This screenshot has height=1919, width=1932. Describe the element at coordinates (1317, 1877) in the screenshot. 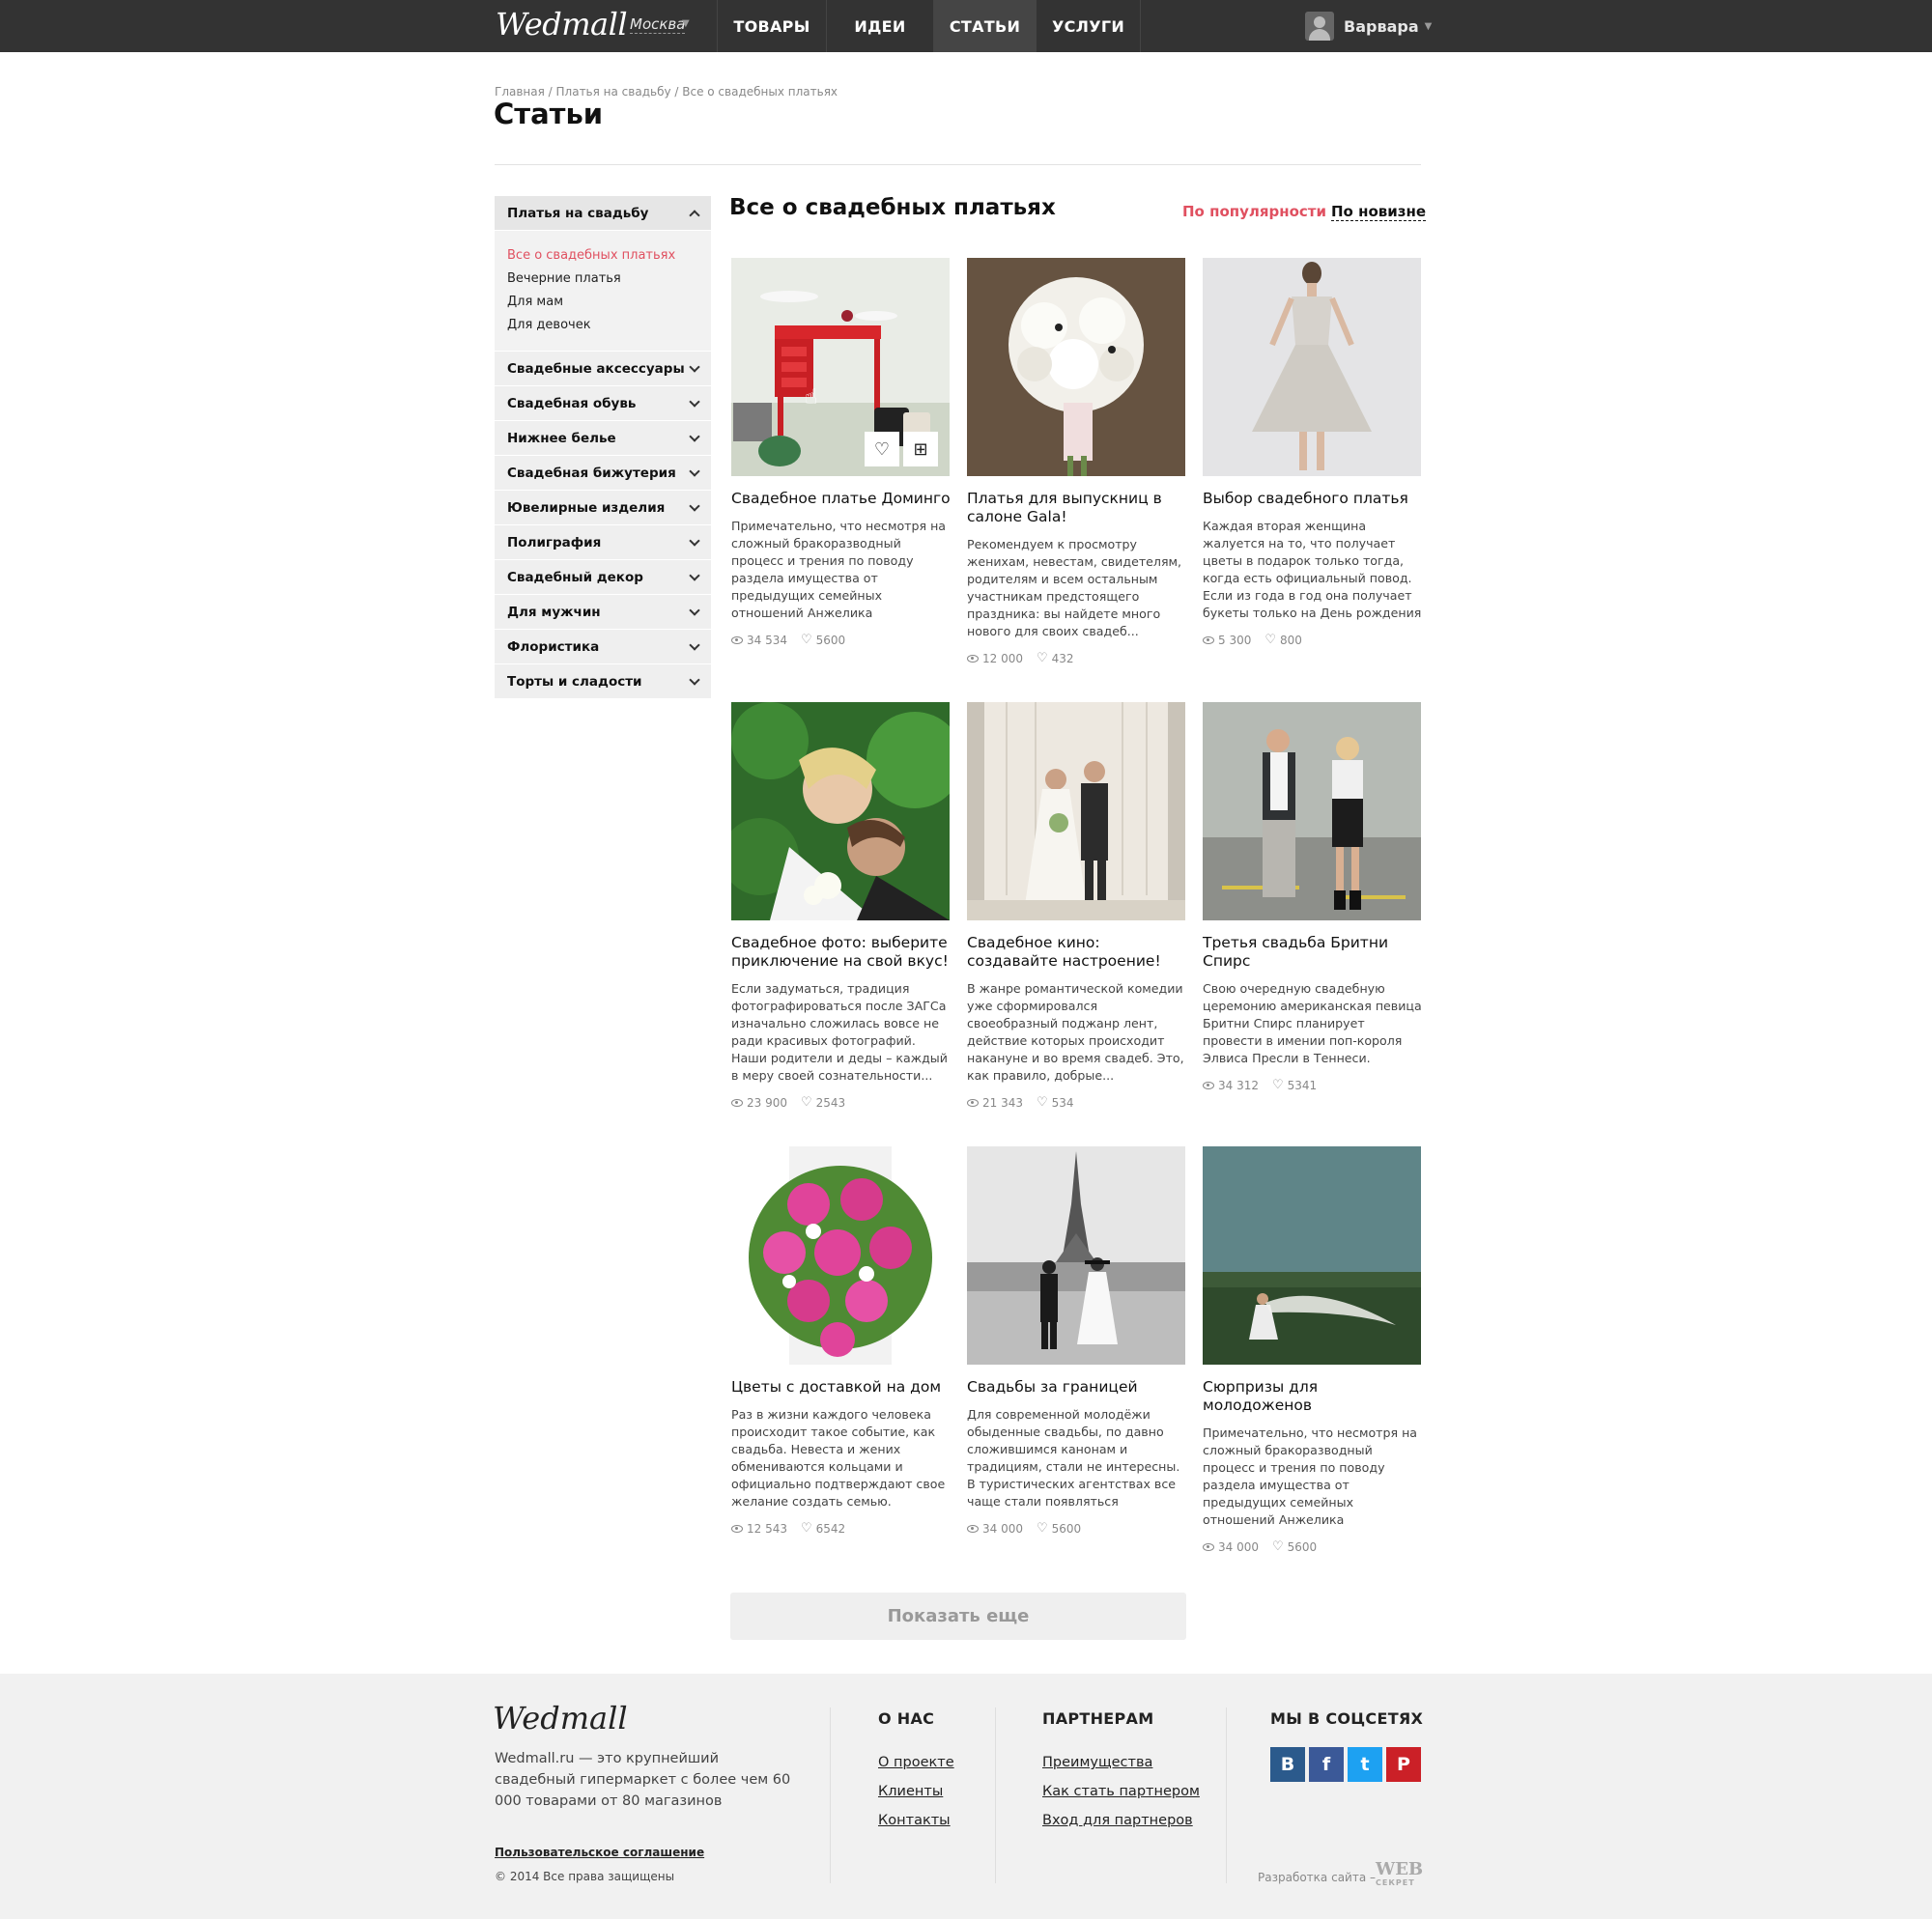

I see `developer-label: Разработка сайта –` at that location.